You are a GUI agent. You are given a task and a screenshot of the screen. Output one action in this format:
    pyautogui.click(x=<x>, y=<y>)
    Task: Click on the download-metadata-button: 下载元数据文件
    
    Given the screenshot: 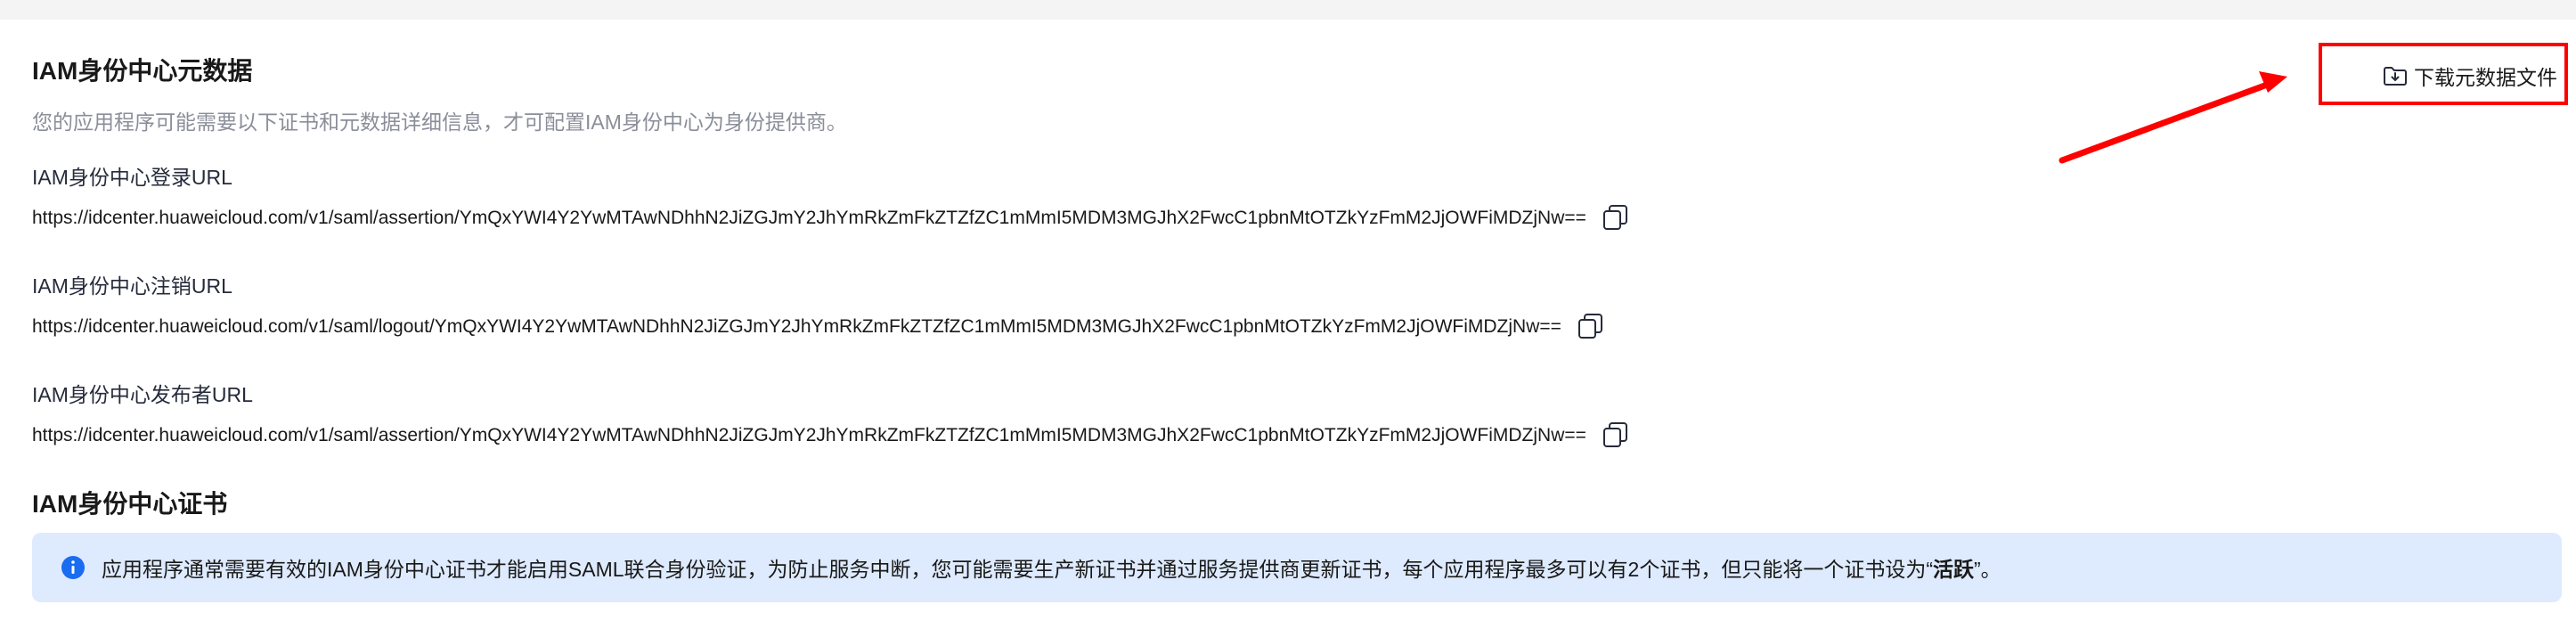 What is the action you would take?
    pyautogui.click(x=2470, y=76)
    